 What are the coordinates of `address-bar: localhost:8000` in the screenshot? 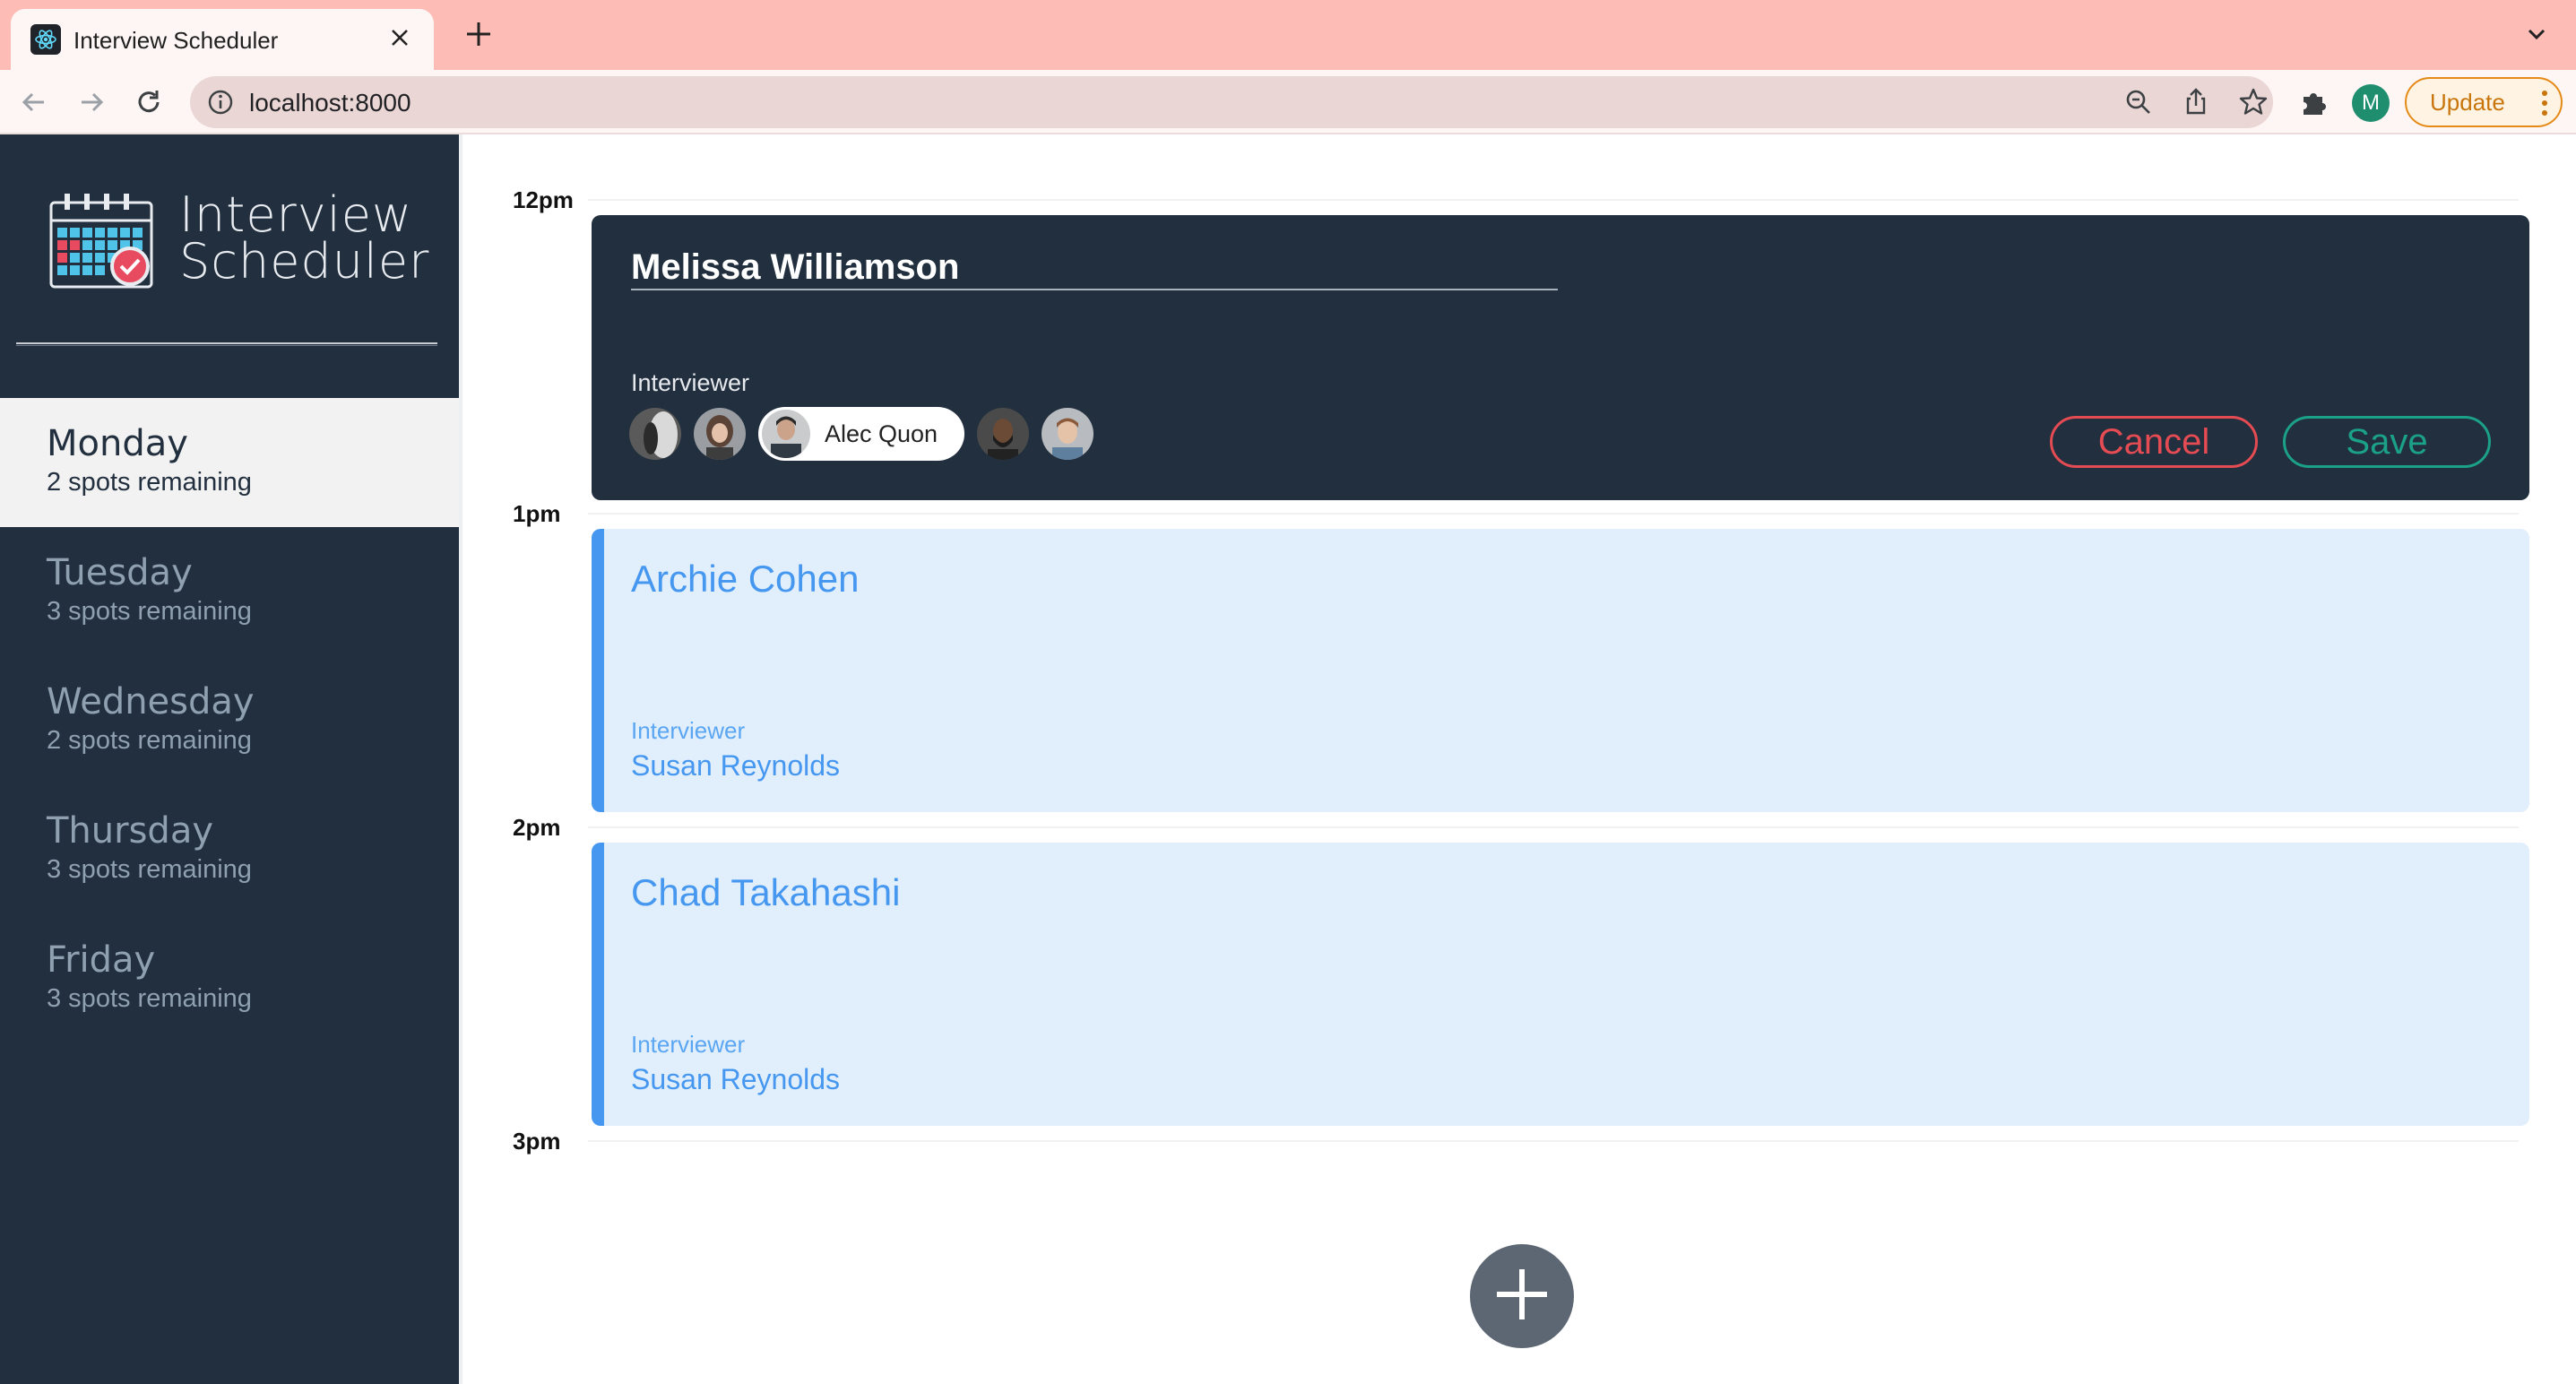 It's located at (1231, 102).